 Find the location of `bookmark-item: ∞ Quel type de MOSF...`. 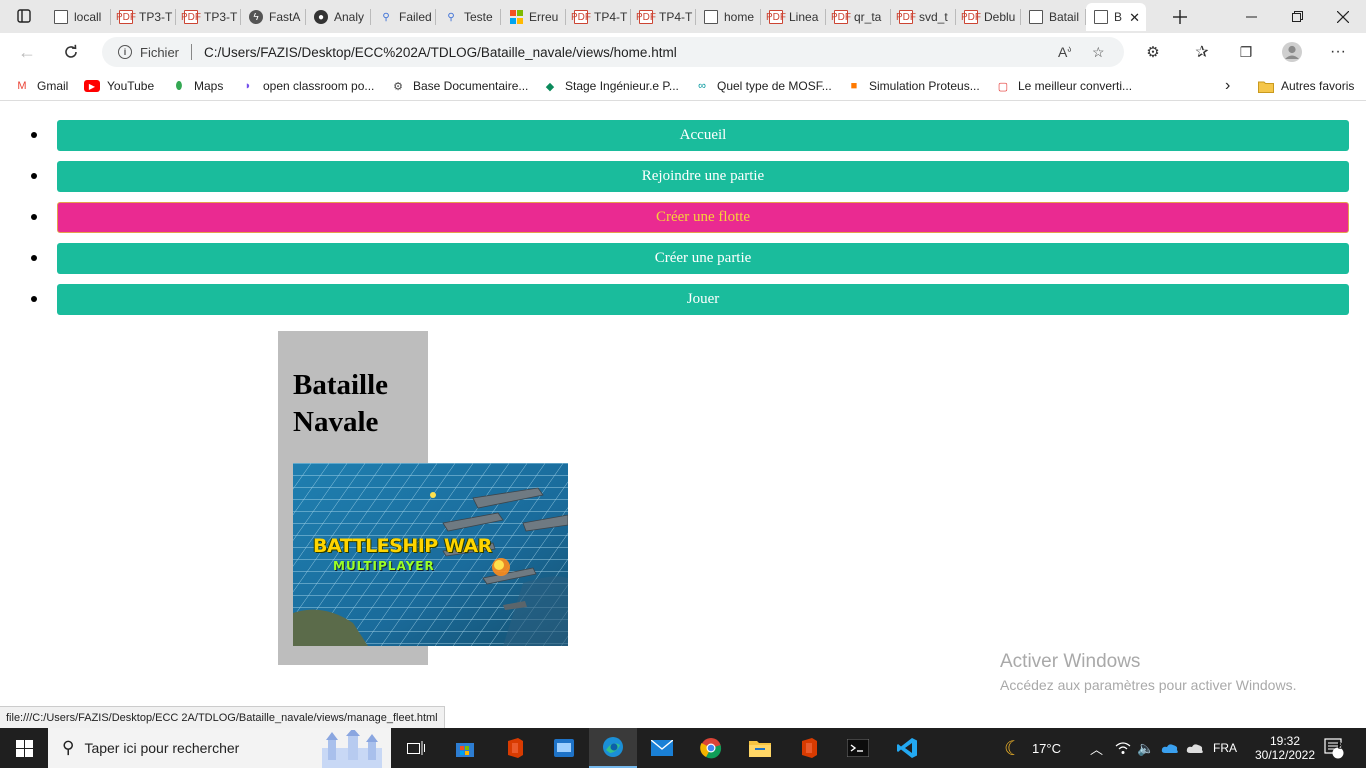

bookmark-item: ∞ Quel type de MOSF... is located at coordinates (763, 86).